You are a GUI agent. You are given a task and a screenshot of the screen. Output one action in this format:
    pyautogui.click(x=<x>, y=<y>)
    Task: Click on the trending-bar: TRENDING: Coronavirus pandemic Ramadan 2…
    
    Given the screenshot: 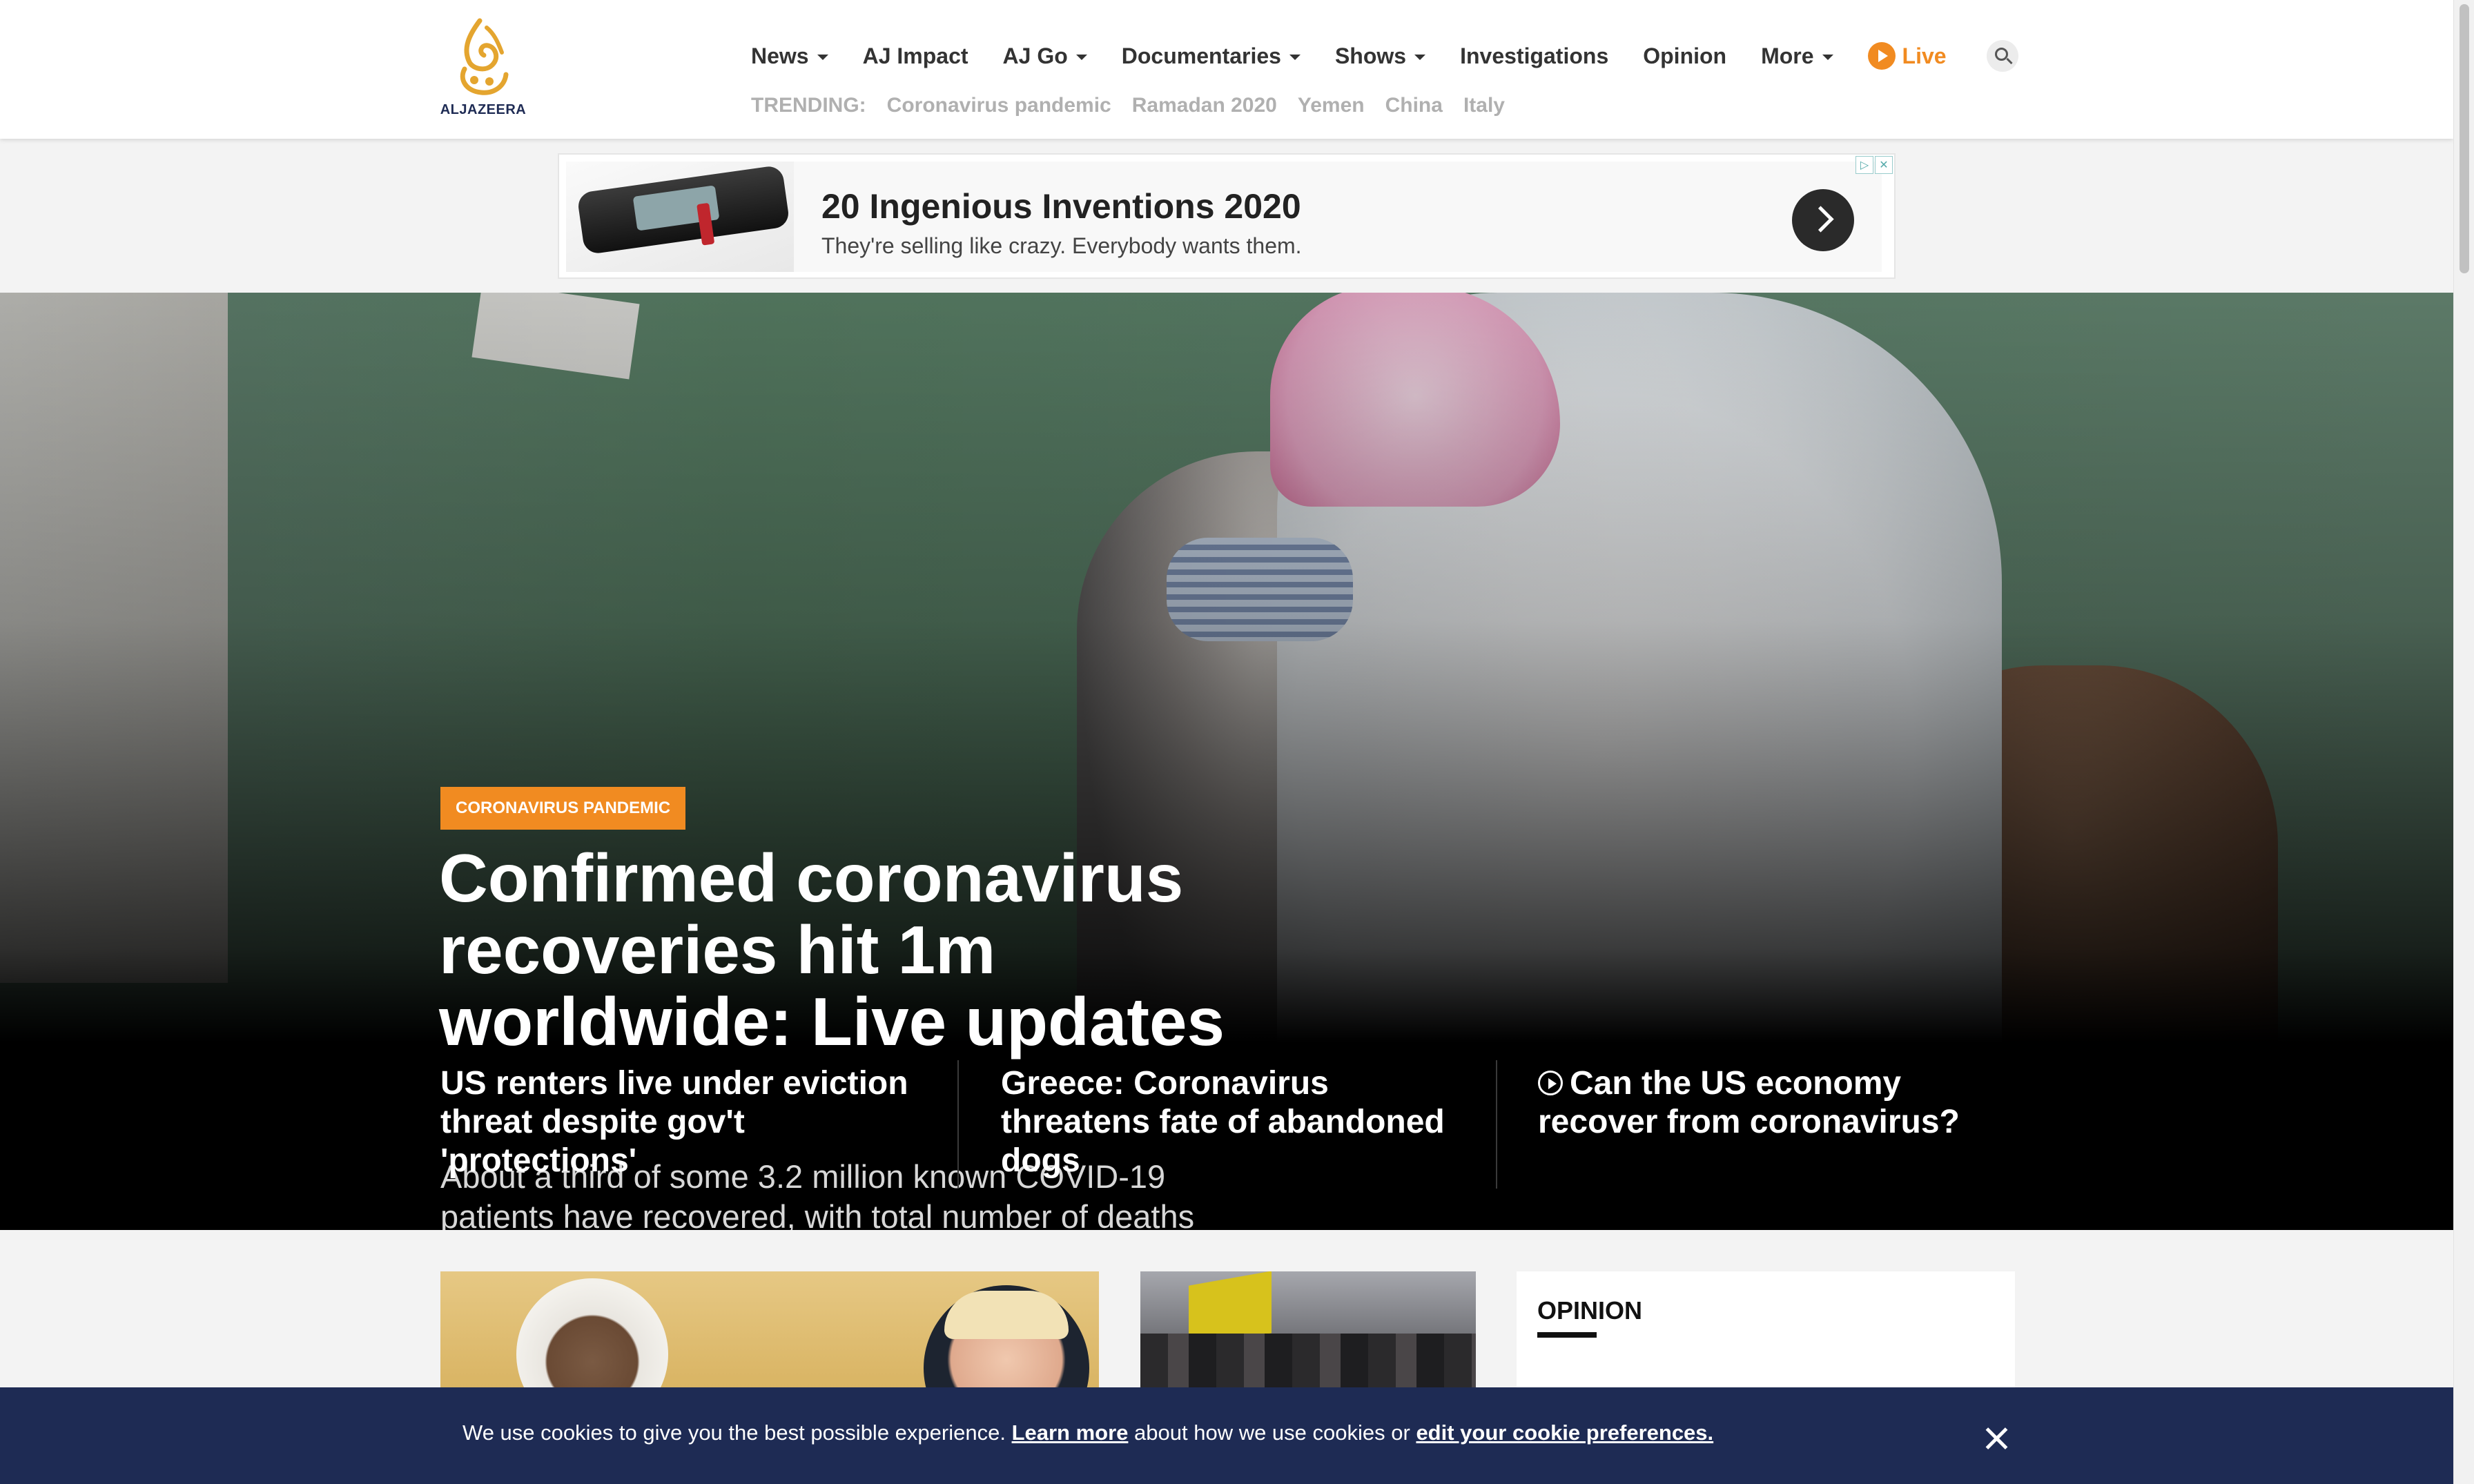 What is the action you would take?
    pyautogui.click(x=1138, y=106)
    